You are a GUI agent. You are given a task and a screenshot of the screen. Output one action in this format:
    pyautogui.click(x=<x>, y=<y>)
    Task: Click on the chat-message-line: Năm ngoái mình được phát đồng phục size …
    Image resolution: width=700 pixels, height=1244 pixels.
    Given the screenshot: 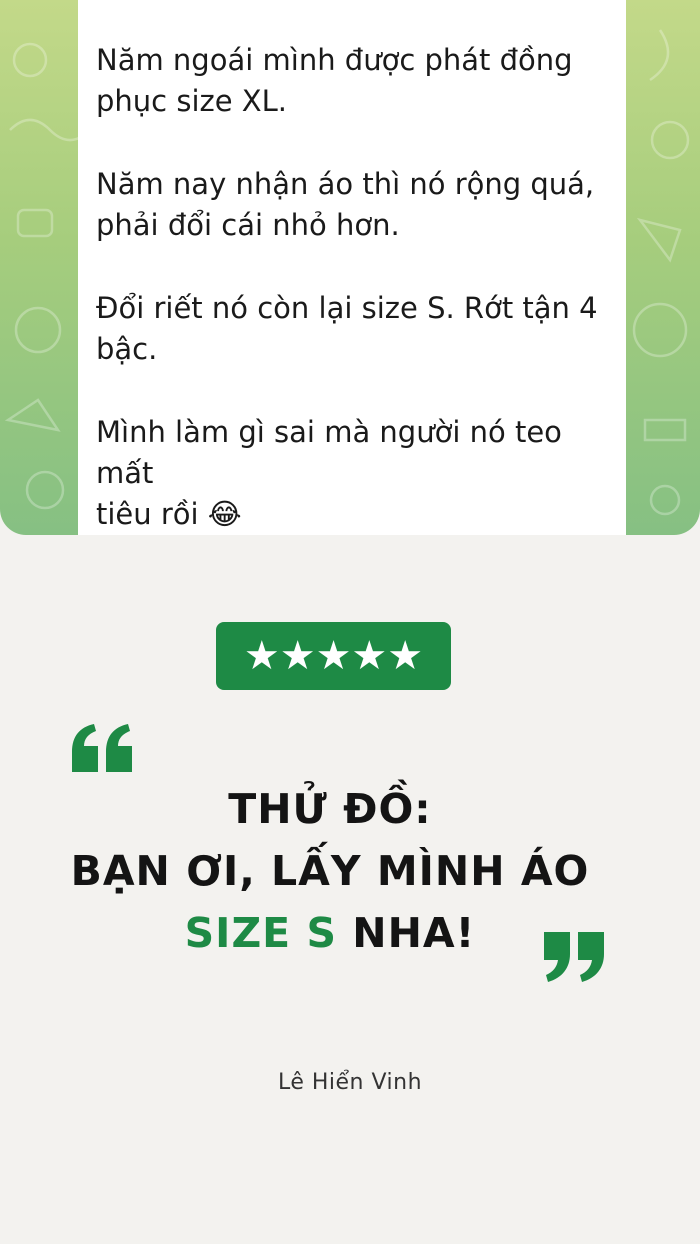 What is the action you would take?
    pyautogui.click(x=334, y=80)
    